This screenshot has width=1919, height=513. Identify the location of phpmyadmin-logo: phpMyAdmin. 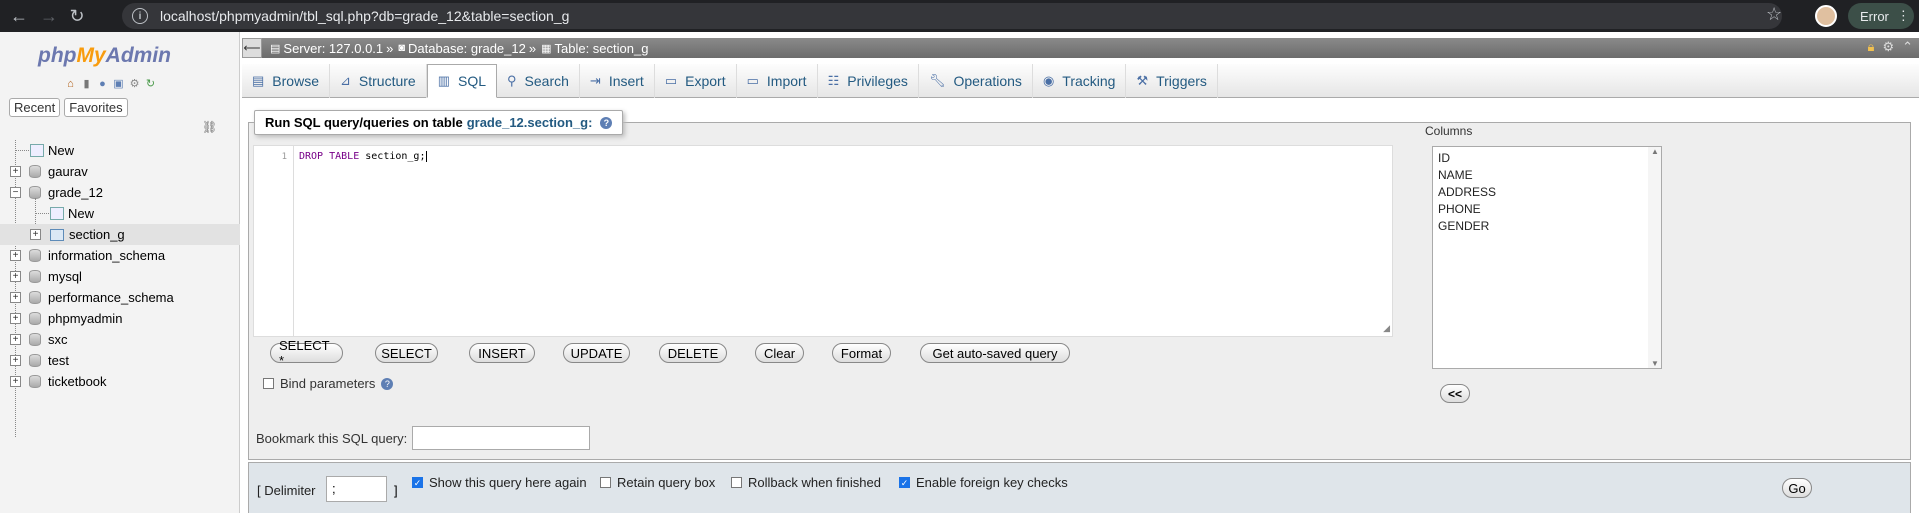
(104, 56).